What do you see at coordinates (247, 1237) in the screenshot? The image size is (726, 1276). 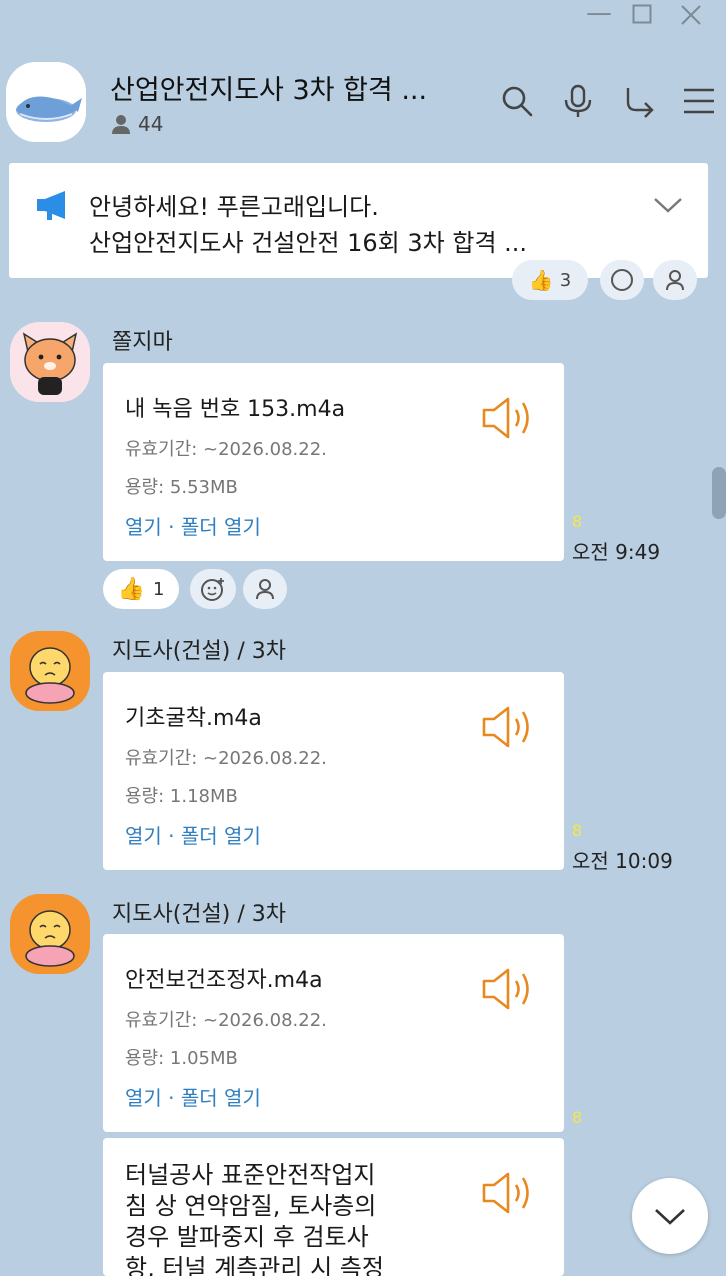 I see `message-text-line: 경우 발파중지 후 검토사` at bounding box center [247, 1237].